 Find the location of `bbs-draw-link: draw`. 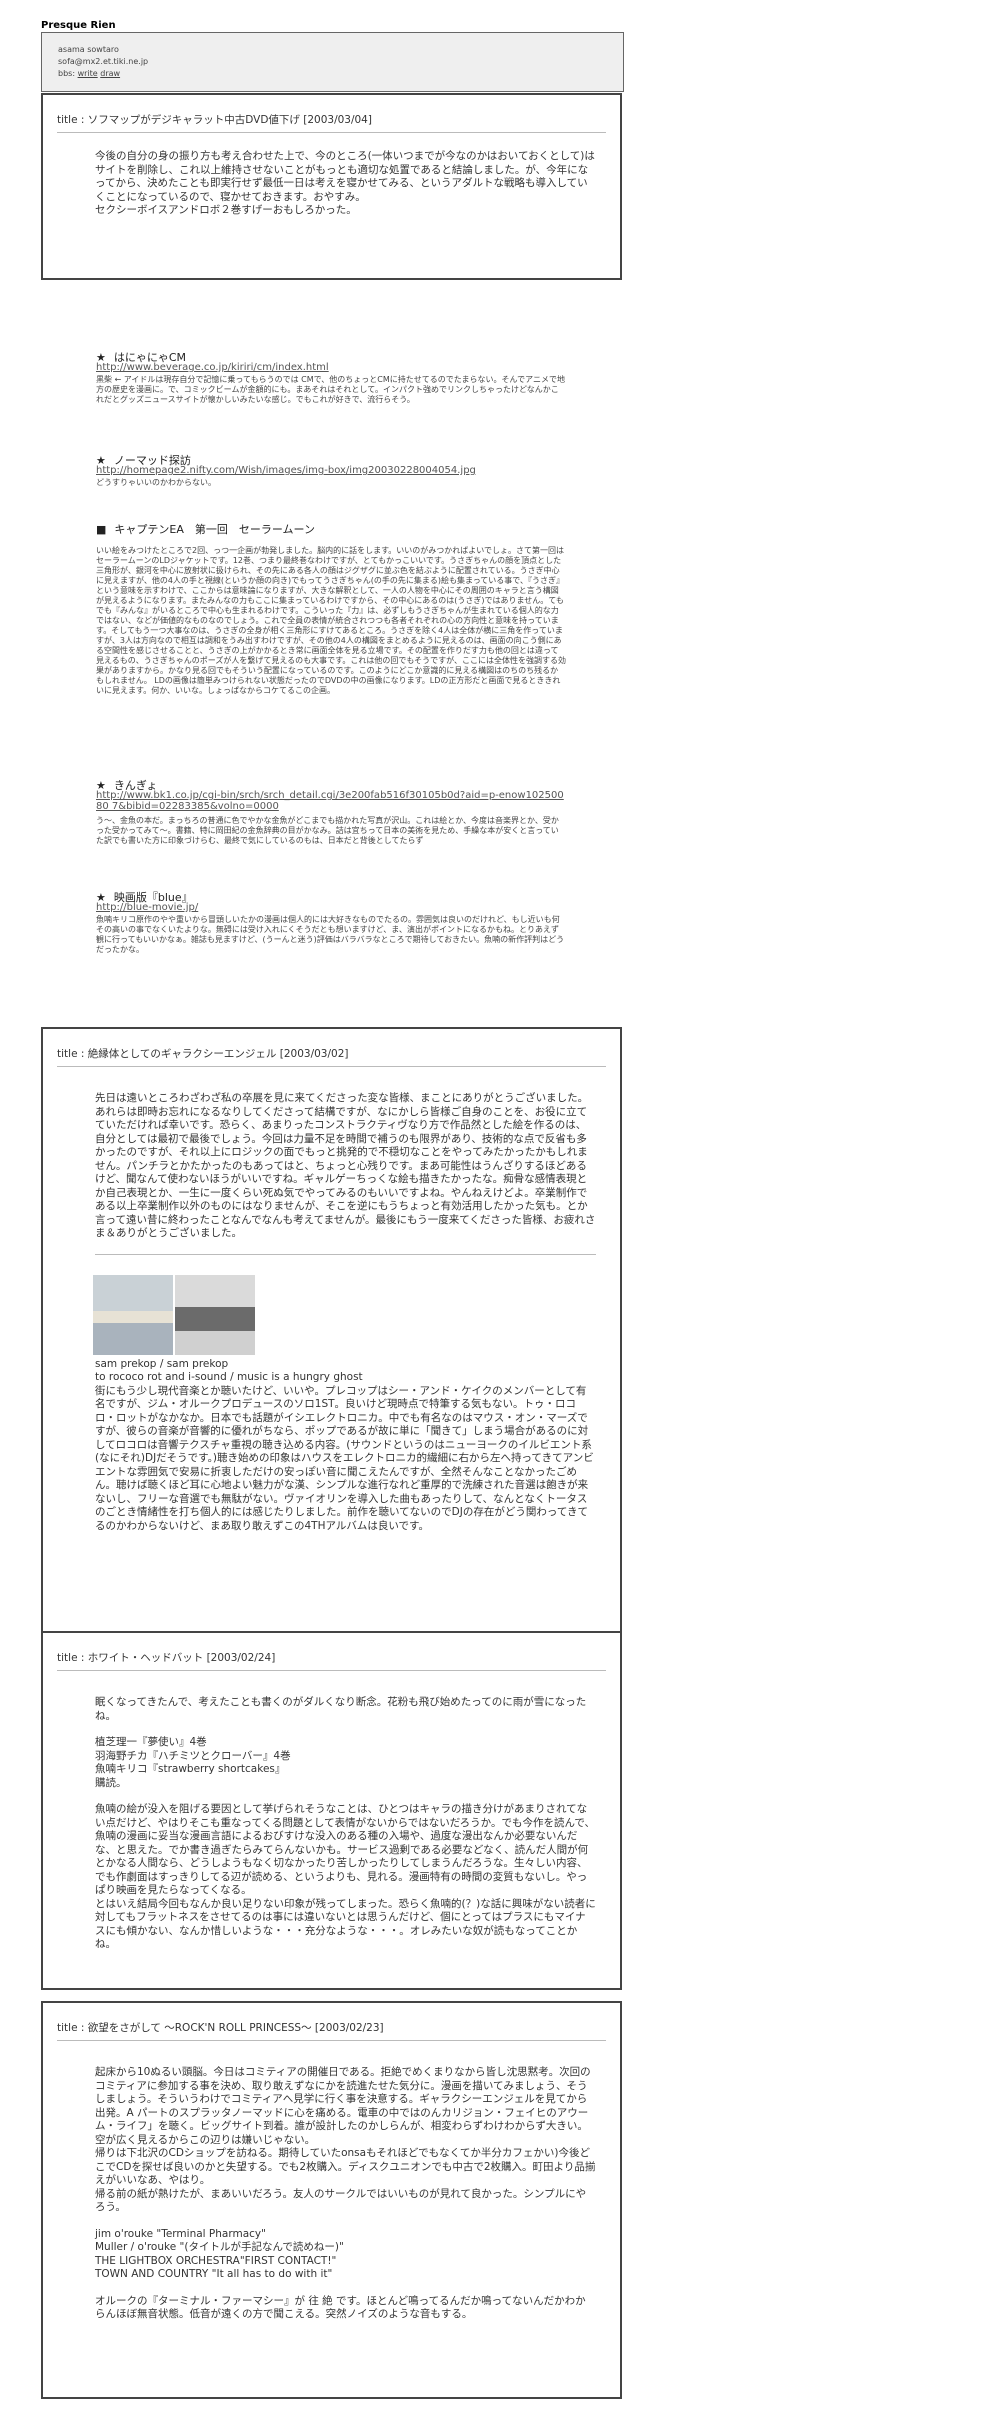

bbs-draw-link: draw is located at coordinates (110, 73).